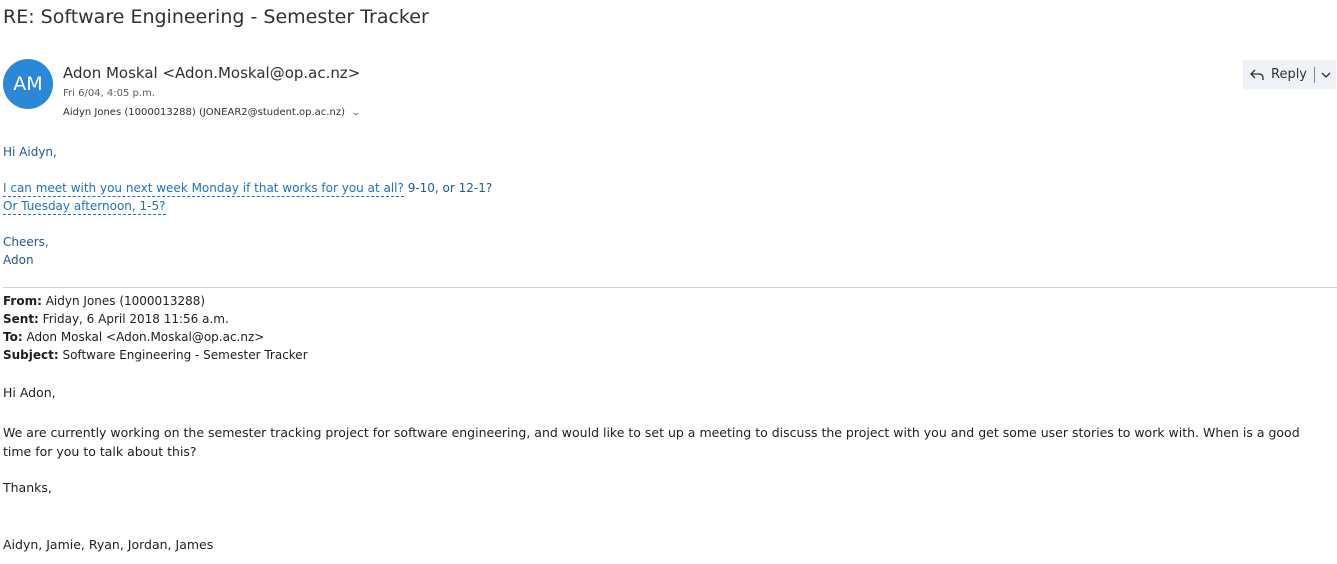  What do you see at coordinates (123, 301) in the screenshot?
I see `quoted-from-value: Aidyn Jones (1000013288)` at bounding box center [123, 301].